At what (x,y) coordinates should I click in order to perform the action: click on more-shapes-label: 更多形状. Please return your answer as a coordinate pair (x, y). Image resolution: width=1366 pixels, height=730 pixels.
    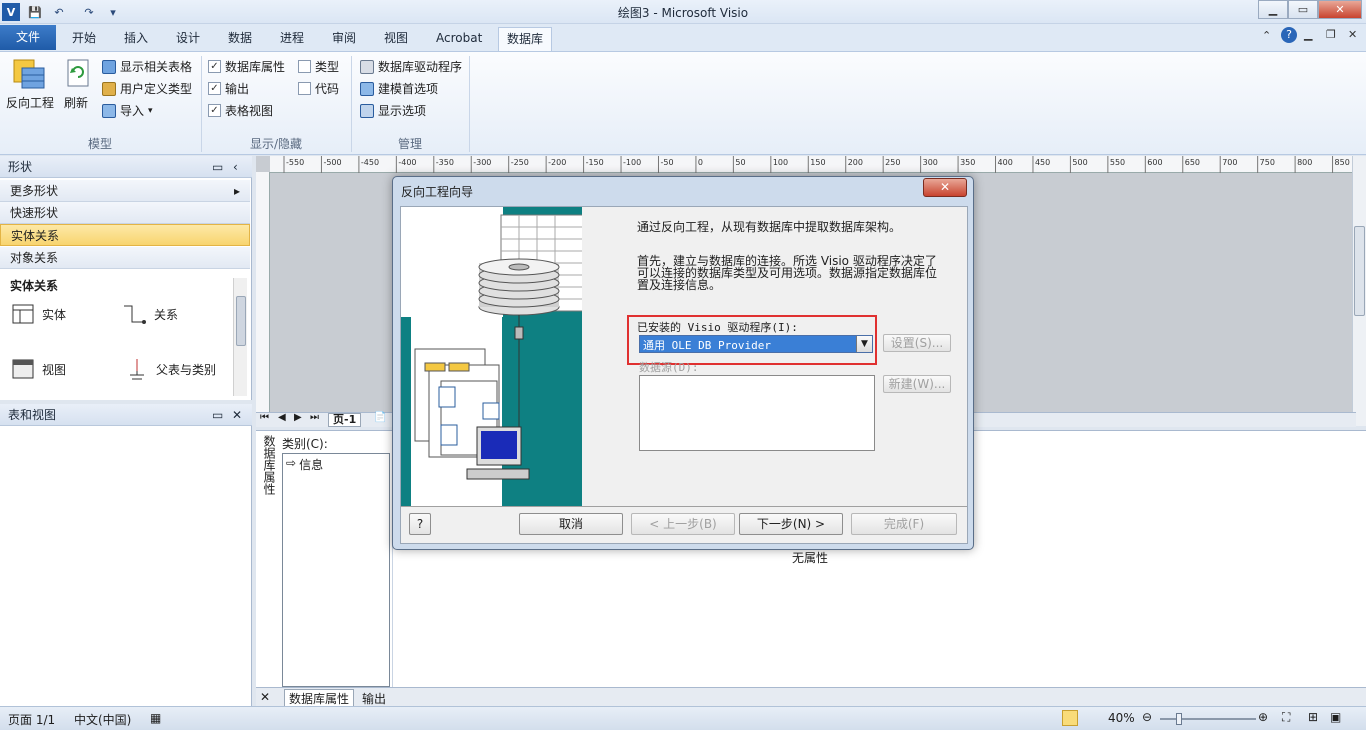
    Looking at the image, I should click on (34, 191).